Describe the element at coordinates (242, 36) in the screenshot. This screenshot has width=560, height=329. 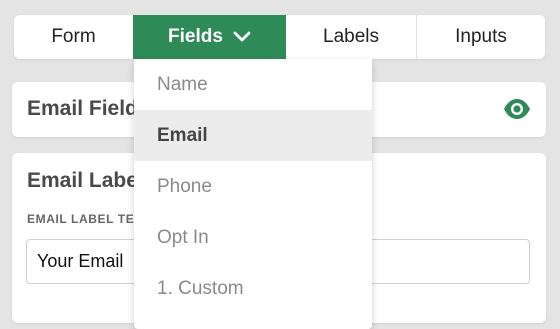
I see `chevron-down-icon` at that location.